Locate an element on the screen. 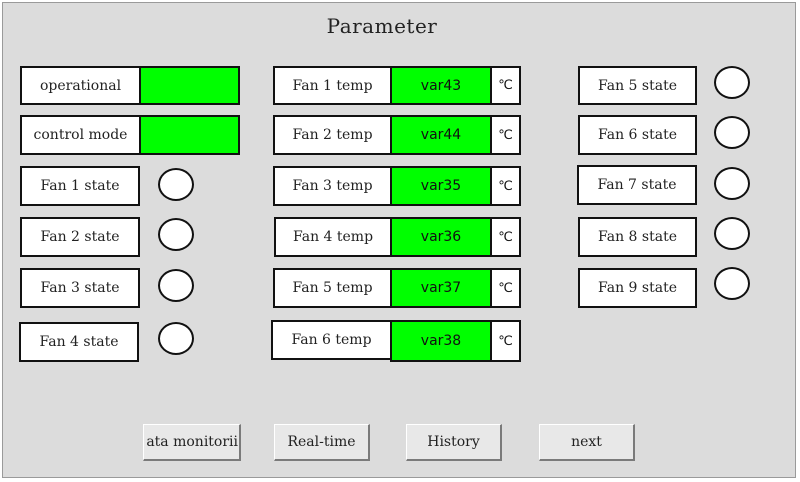 The width and height of the screenshot is (800, 482). fan-4-state-label: Fan 4 state is located at coordinates (79, 342).